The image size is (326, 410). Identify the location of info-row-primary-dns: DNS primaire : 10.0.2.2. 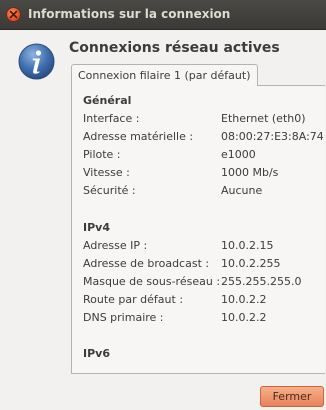
(203, 319).